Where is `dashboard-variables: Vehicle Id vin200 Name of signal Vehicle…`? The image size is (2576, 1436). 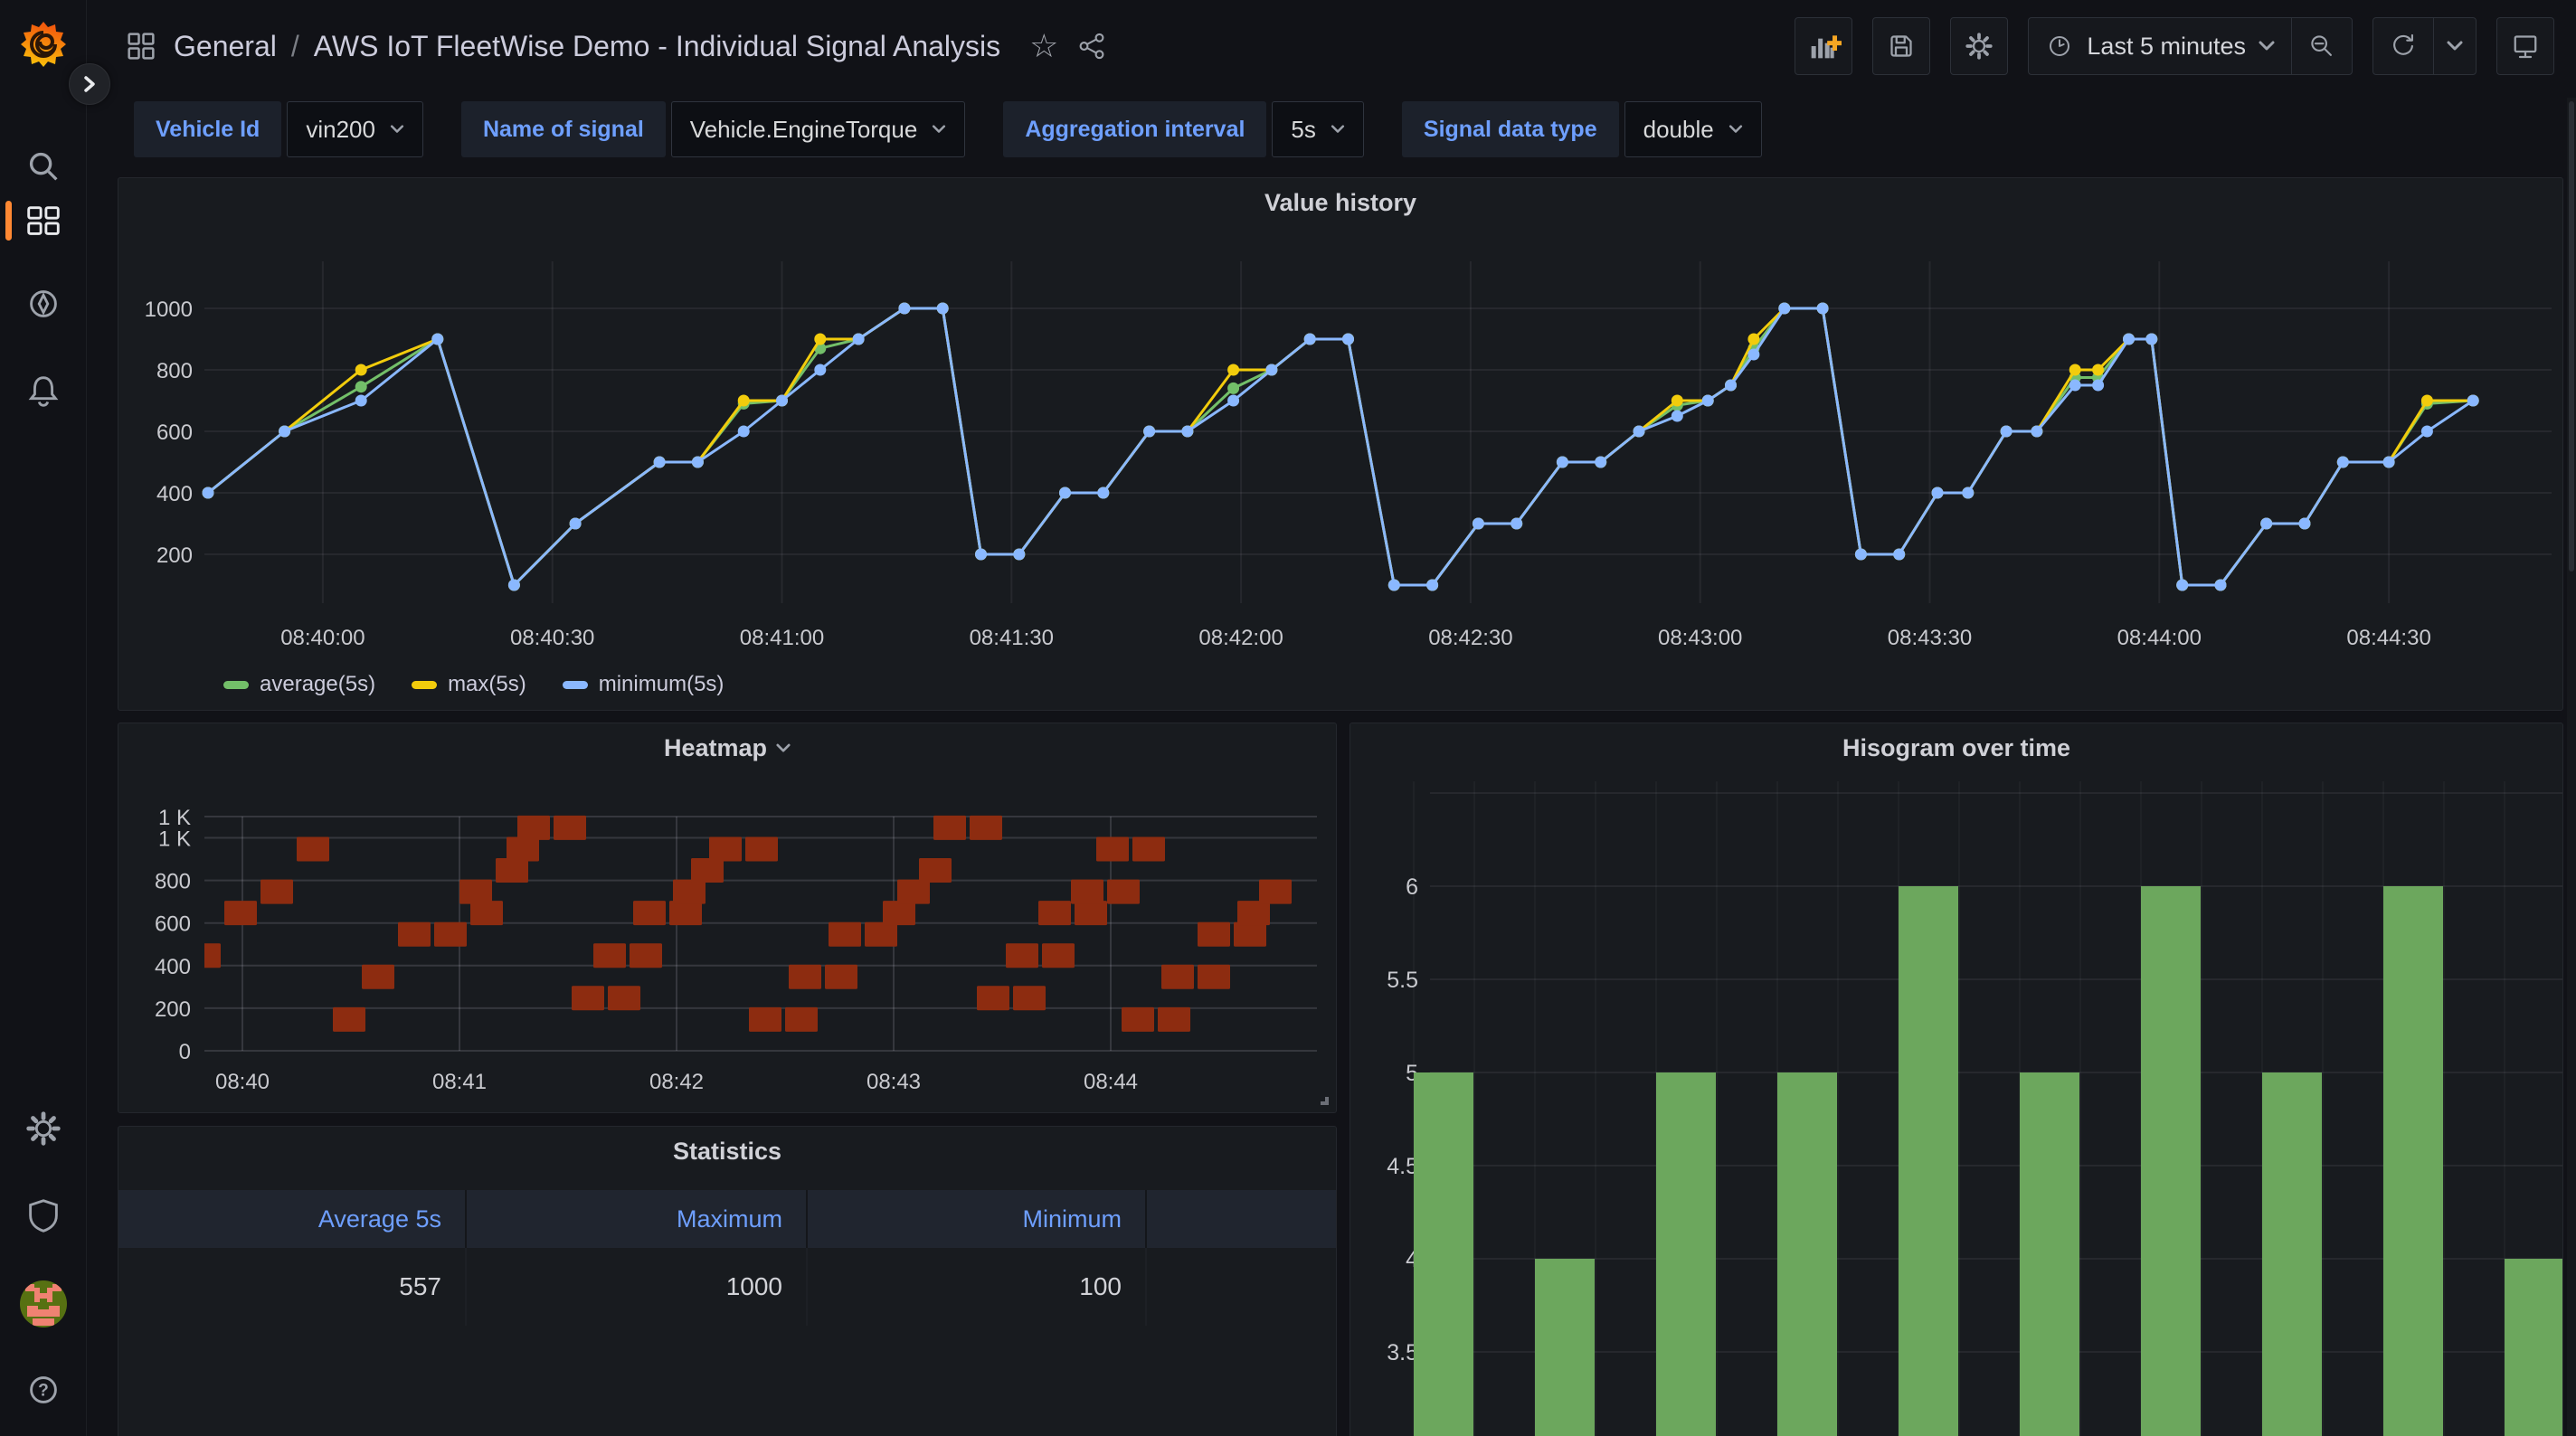 dashboard-variables: Vehicle Id vin200 Name of signal Vehicle… is located at coordinates (948, 129).